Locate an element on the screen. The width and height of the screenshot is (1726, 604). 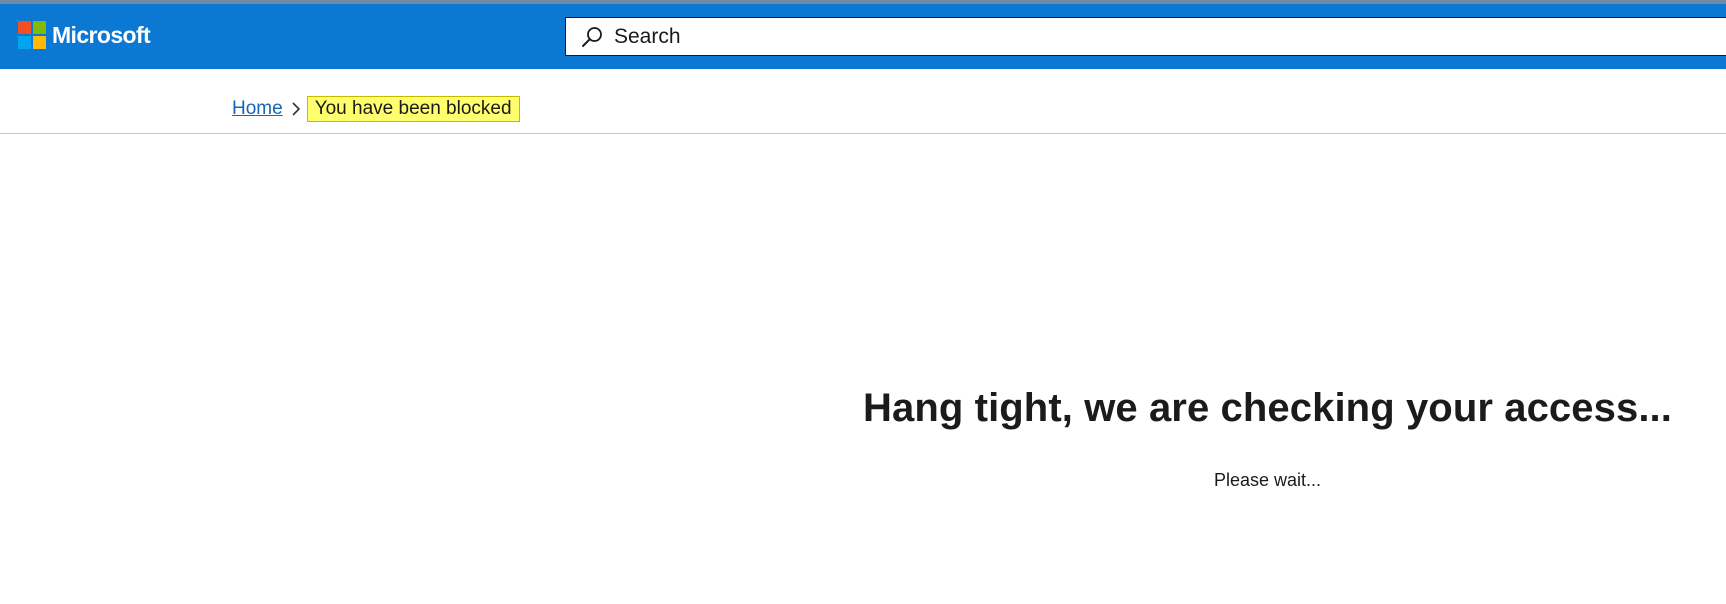
logo-square-yellow is located at coordinates (39, 42).